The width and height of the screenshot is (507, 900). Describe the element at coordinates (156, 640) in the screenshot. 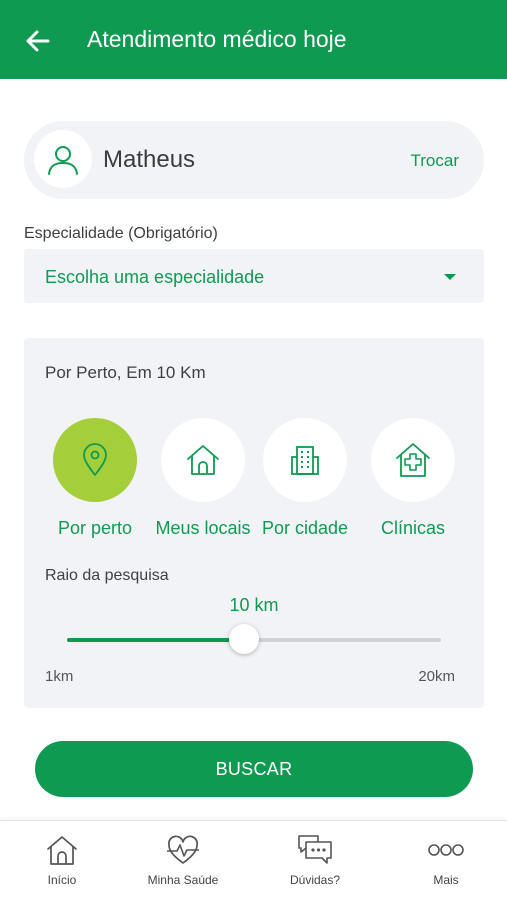

I see `radius-slider-fill` at that location.